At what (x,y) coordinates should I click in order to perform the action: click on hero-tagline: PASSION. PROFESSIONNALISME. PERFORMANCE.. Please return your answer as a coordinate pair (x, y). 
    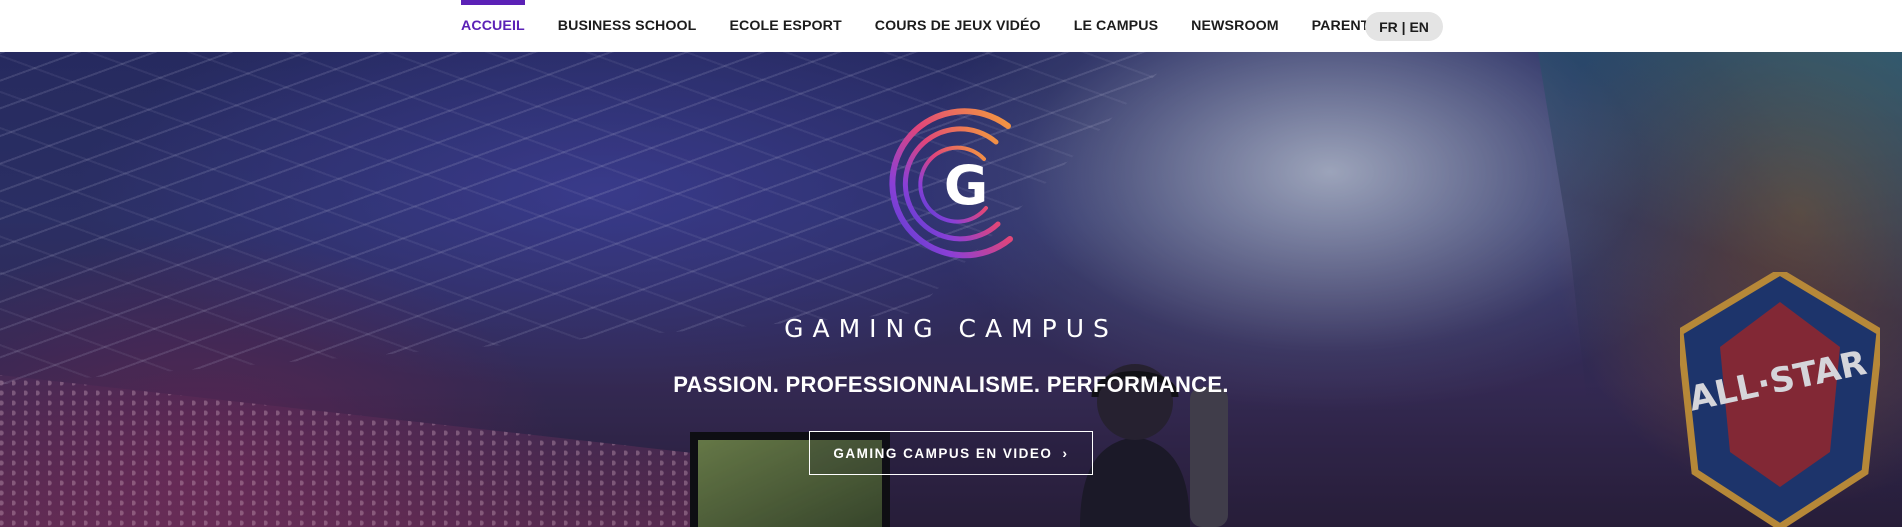
    Looking at the image, I should click on (951, 384).